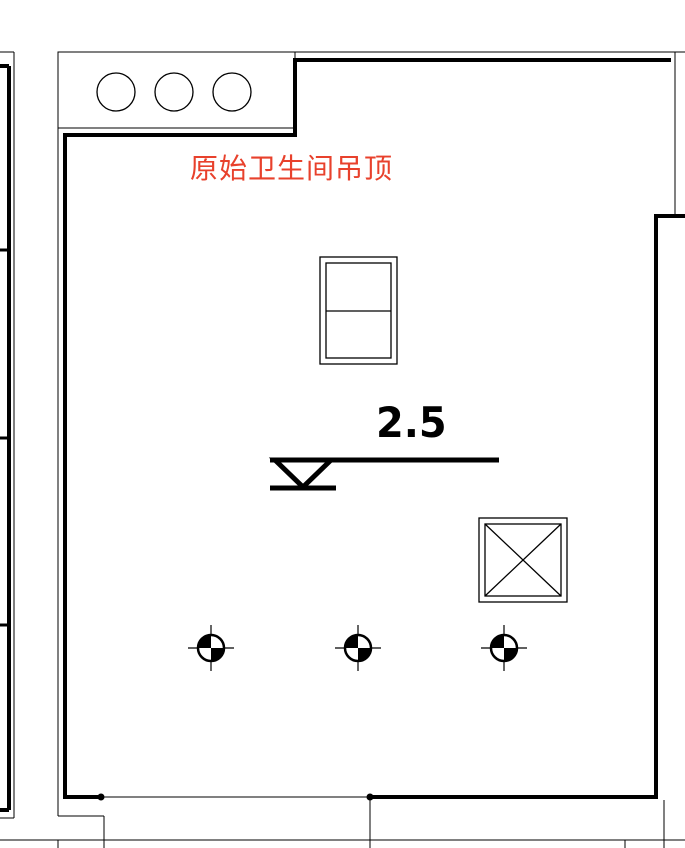  What do you see at coordinates (7, 435) in the screenshot?
I see `left-adjacent-wall` at bounding box center [7, 435].